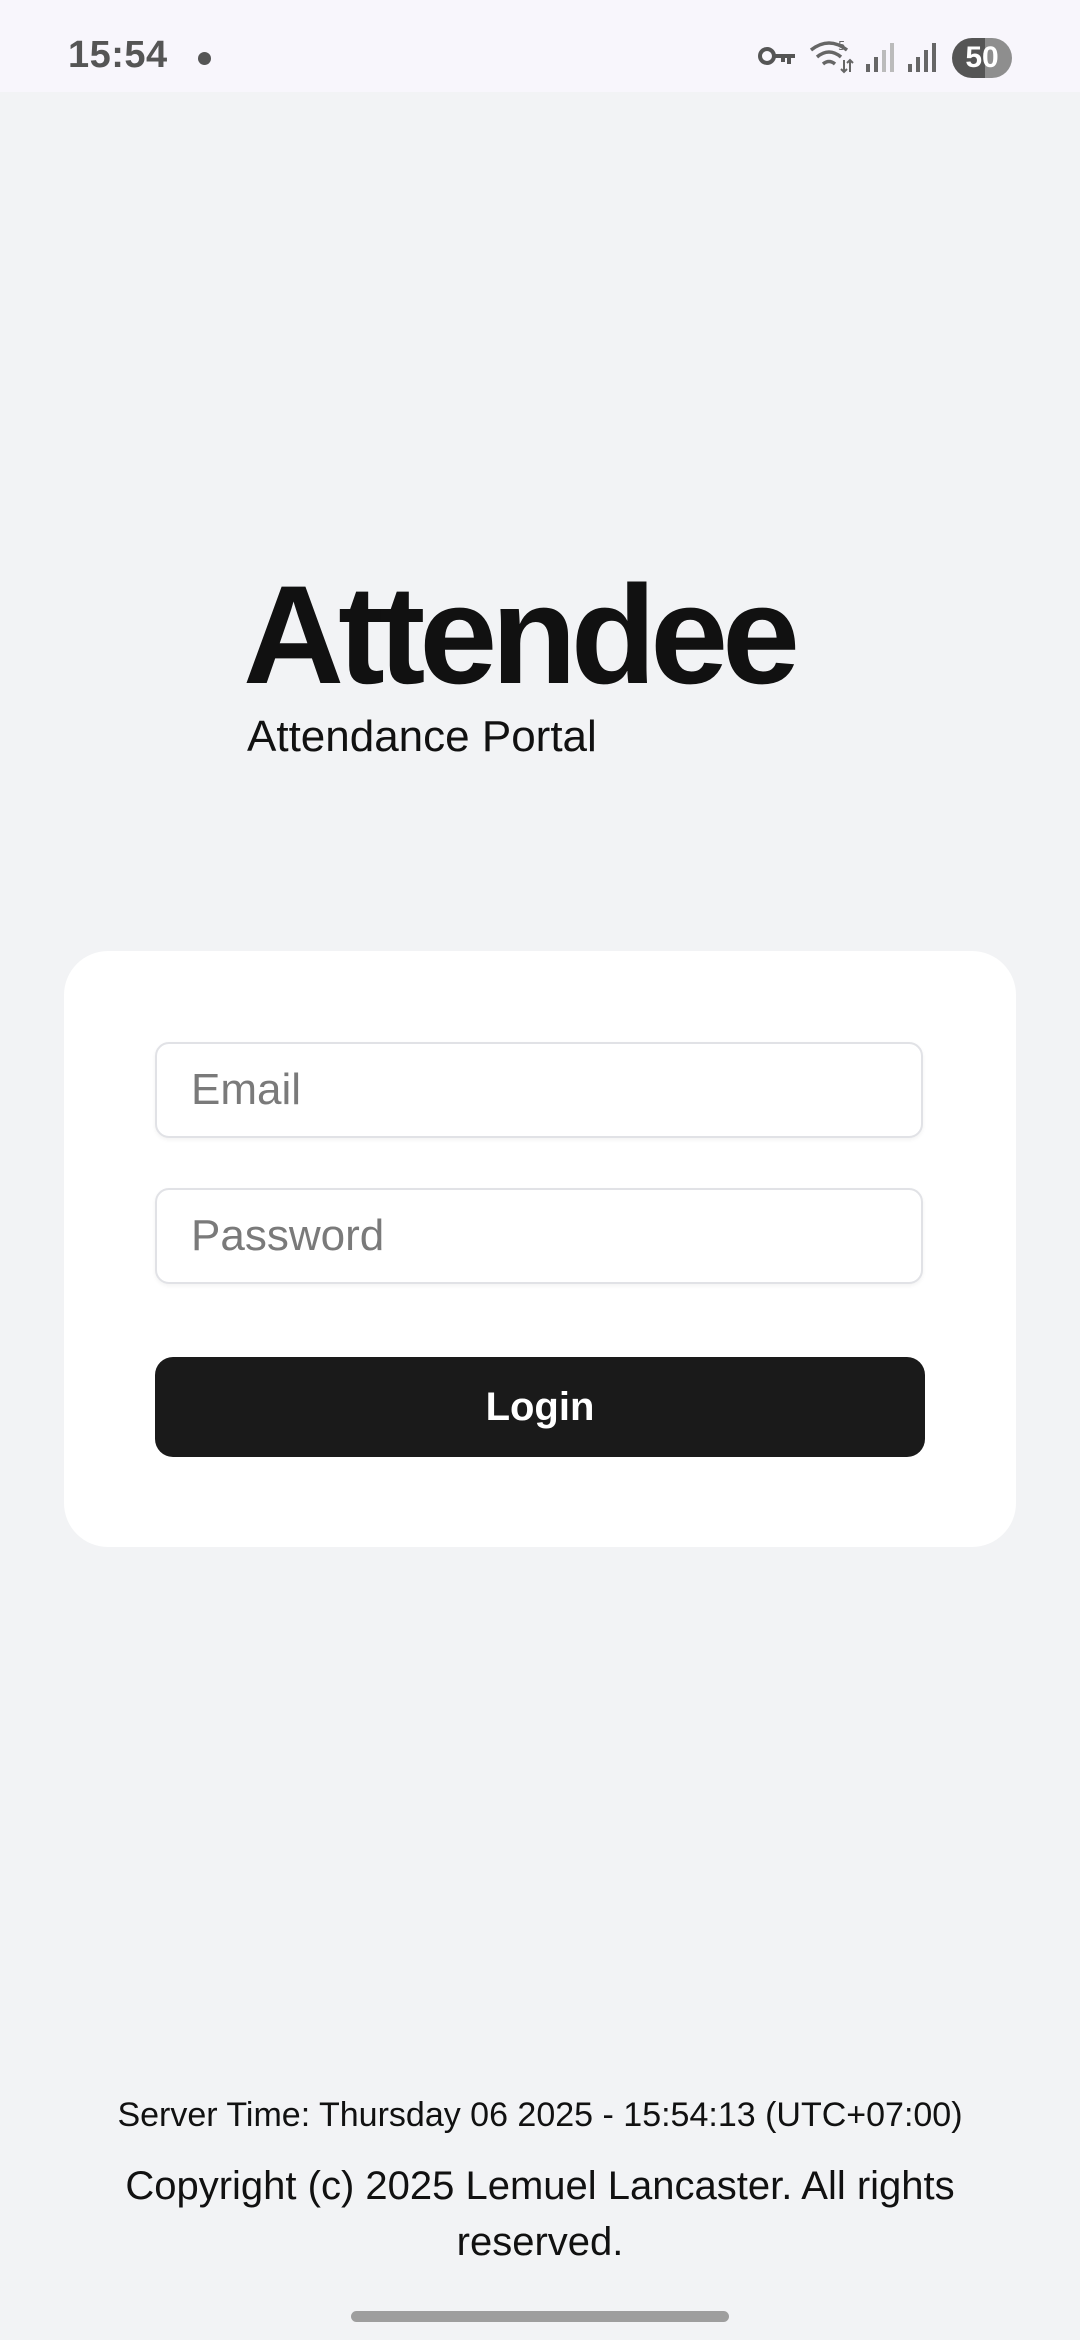 Image resolution: width=1080 pixels, height=2340 pixels. What do you see at coordinates (539, 1236) in the screenshot?
I see `password-field` at bounding box center [539, 1236].